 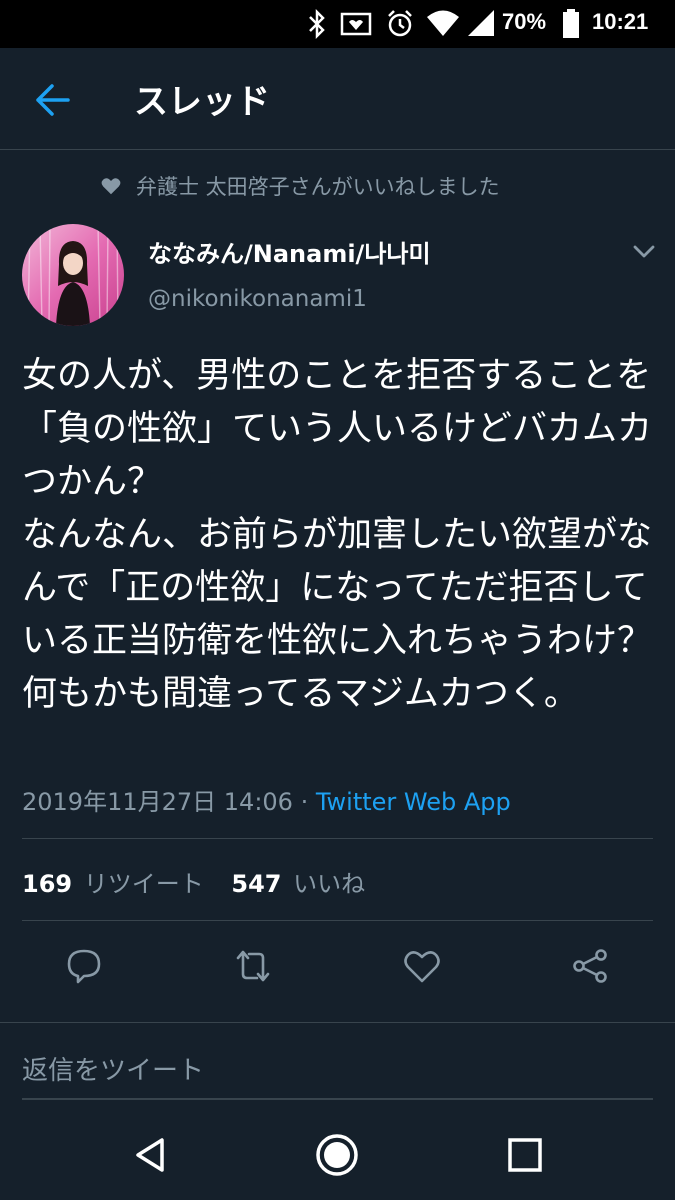 What do you see at coordinates (113, 1071) in the screenshot?
I see `reply-placeholder: 返信をツイート` at bounding box center [113, 1071].